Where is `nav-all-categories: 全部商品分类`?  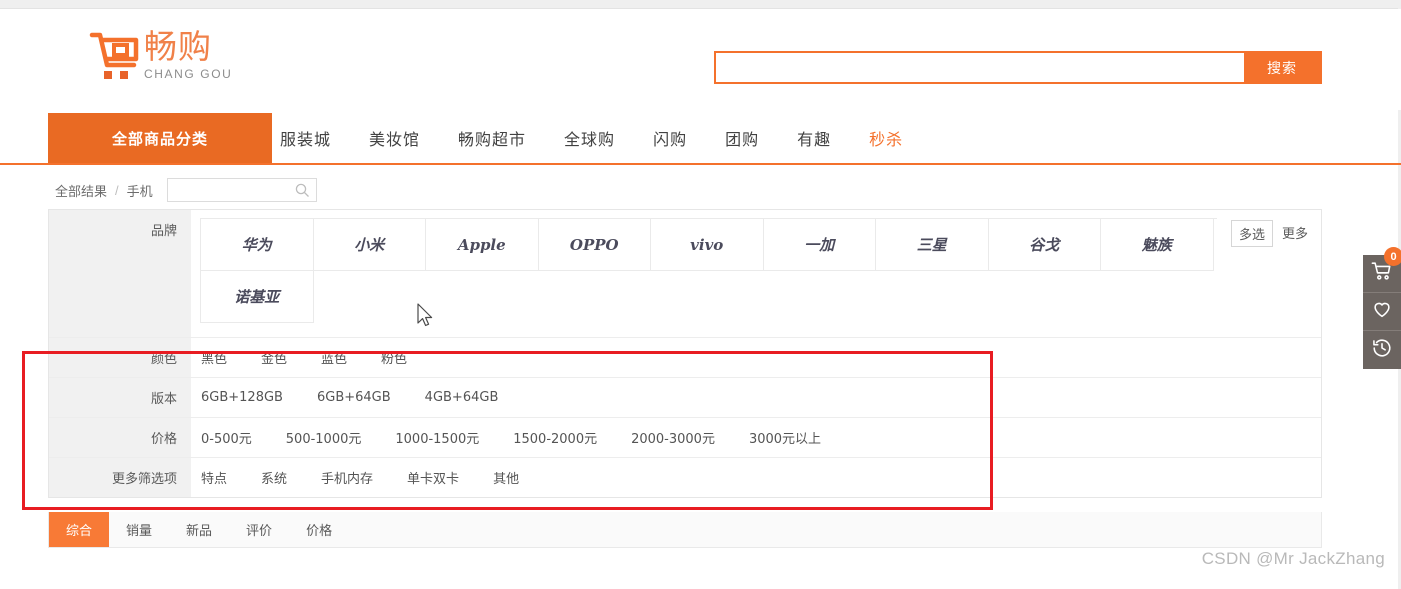 nav-all-categories: 全部商品分类 is located at coordinates (160, 138).